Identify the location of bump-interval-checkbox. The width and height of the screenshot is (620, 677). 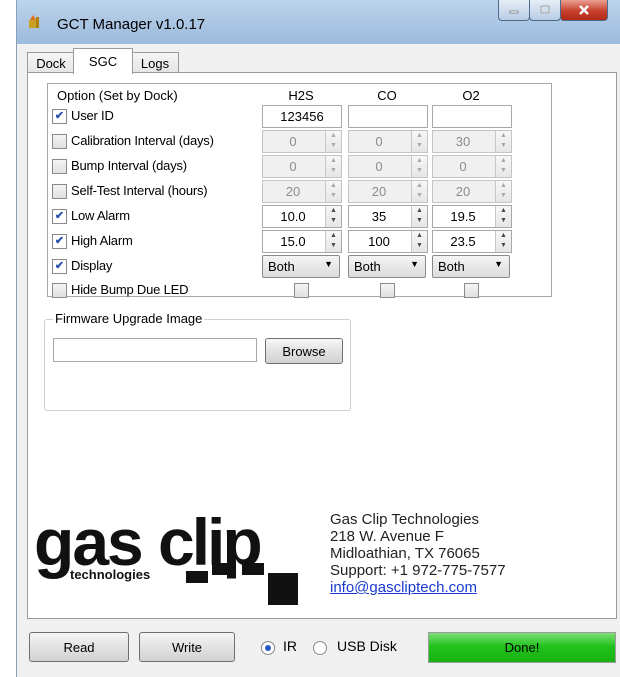
(59, 166).